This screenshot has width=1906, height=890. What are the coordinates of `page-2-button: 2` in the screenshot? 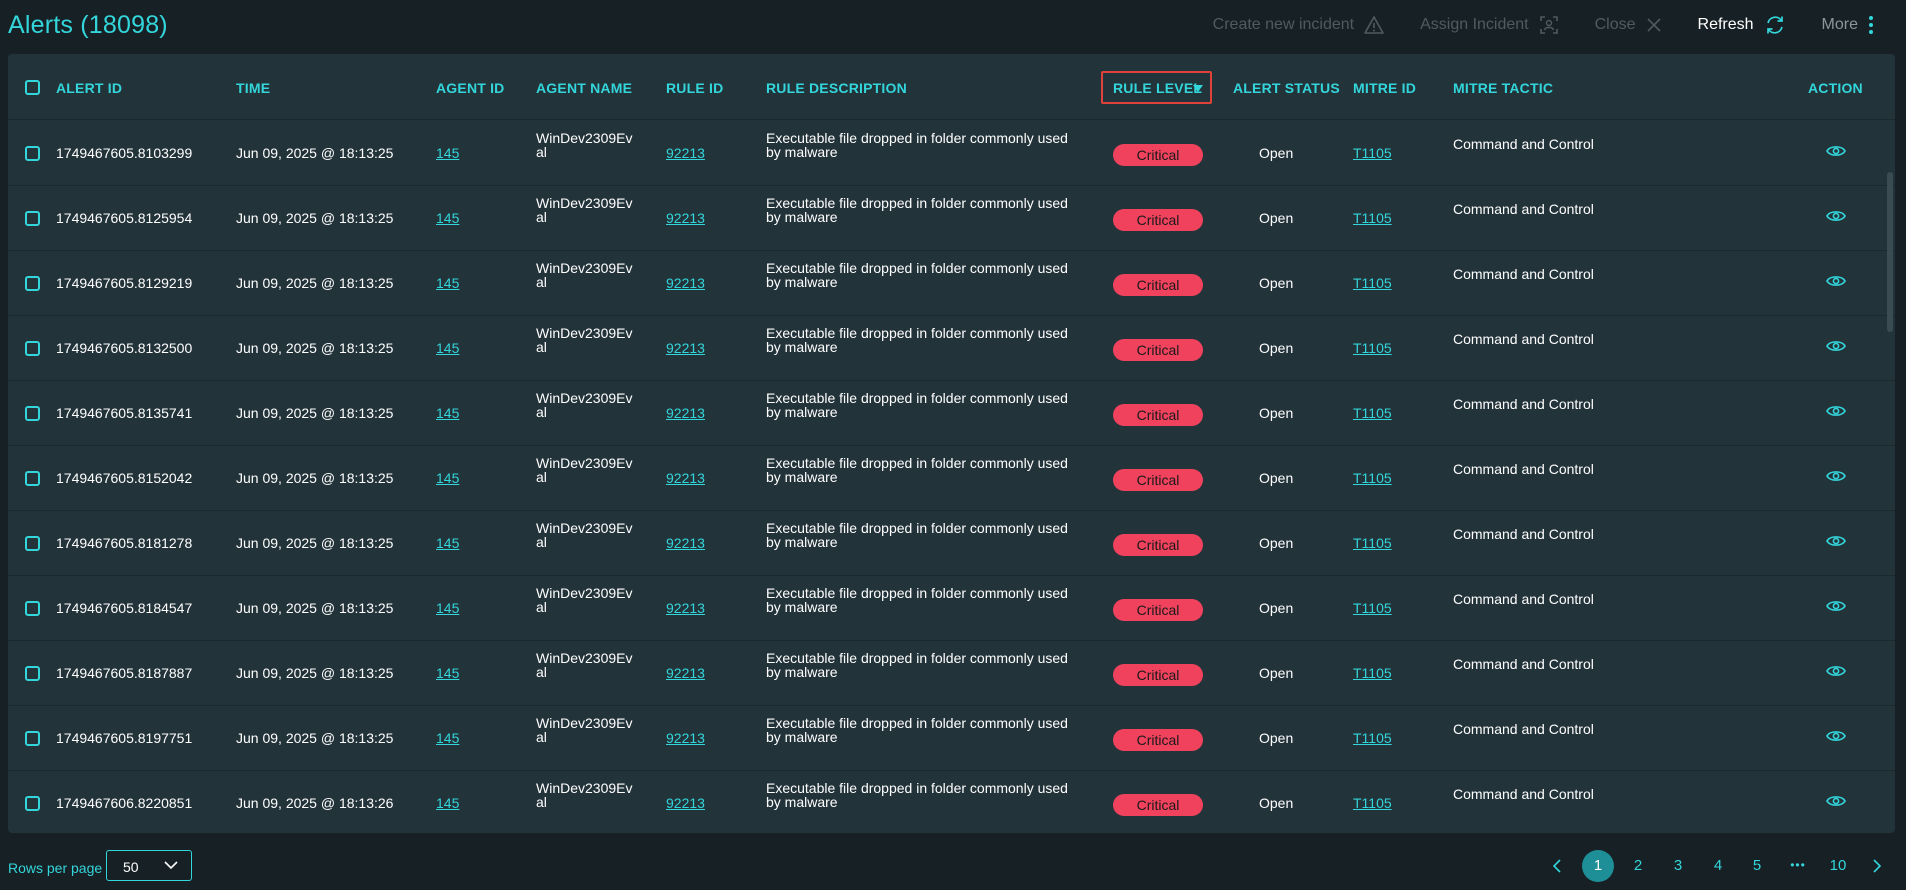 It's located at (1638, 865).